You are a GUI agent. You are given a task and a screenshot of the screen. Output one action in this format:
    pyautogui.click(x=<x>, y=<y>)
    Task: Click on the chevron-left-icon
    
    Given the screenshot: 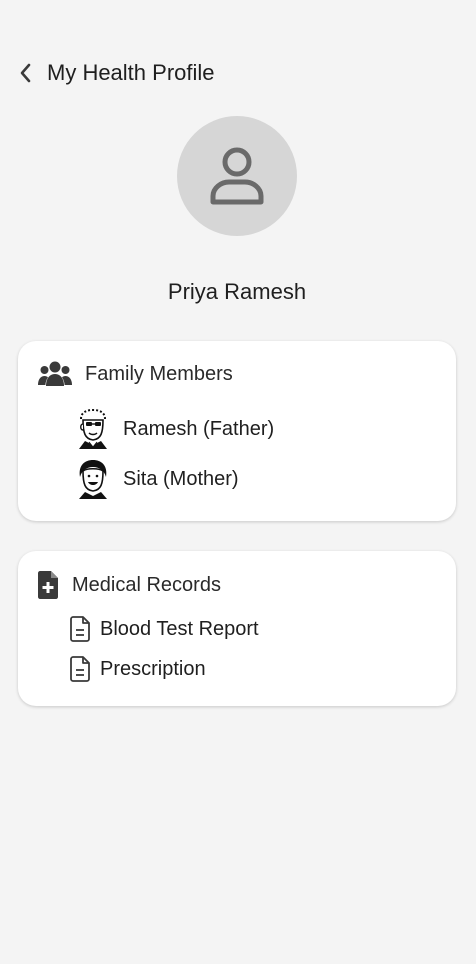 What is the action you would take?
    pyautogui.click(x=25, y=73)
    